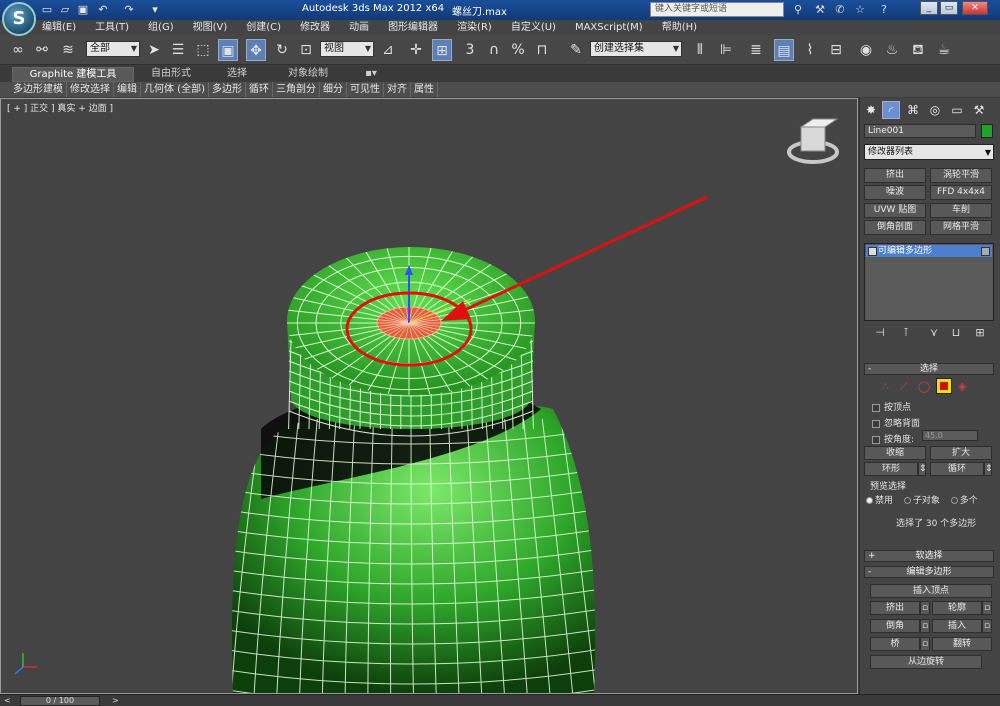 This screenshot has height=706, width=1000. Describe the element at coordinates (609, 27) in the screenshot. I see `menu-maxscript: MAXScript(M)` at that location.